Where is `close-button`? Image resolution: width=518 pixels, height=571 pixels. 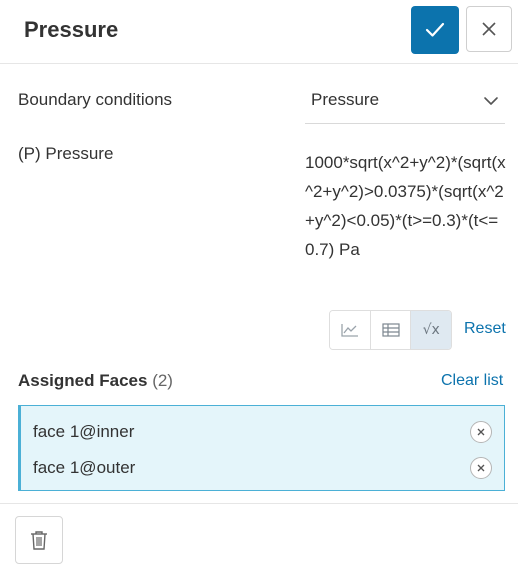 close-button is located at coordinates (489, 29).